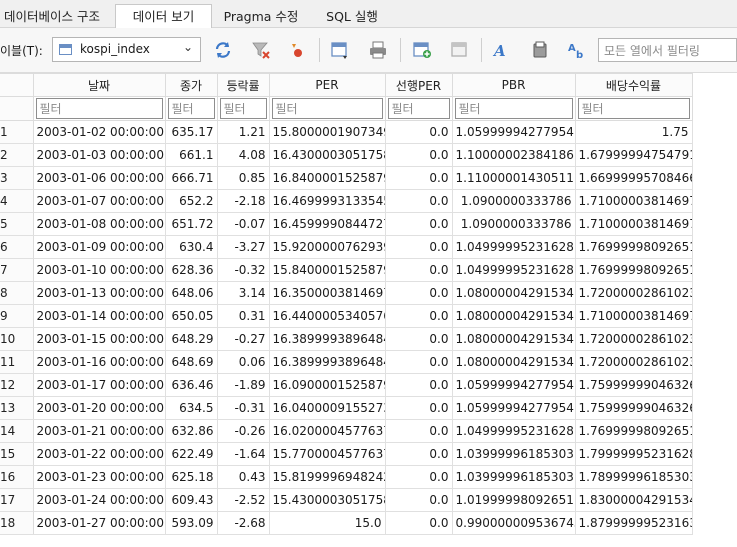  I want to click on print-icon, so click(378, 50).